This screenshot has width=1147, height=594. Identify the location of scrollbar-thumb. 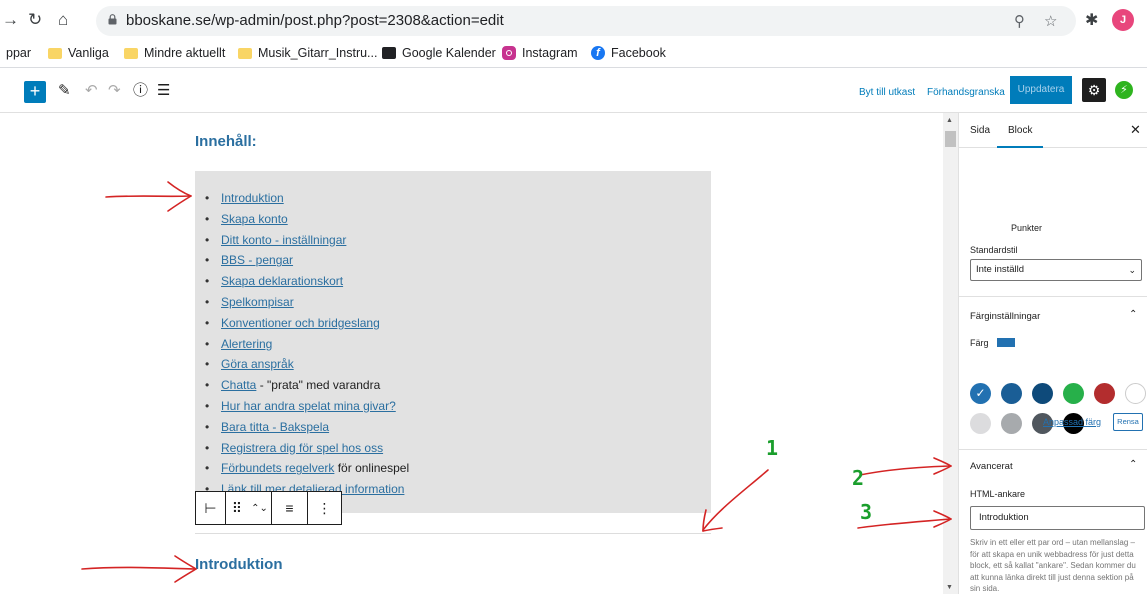
(950, 139).